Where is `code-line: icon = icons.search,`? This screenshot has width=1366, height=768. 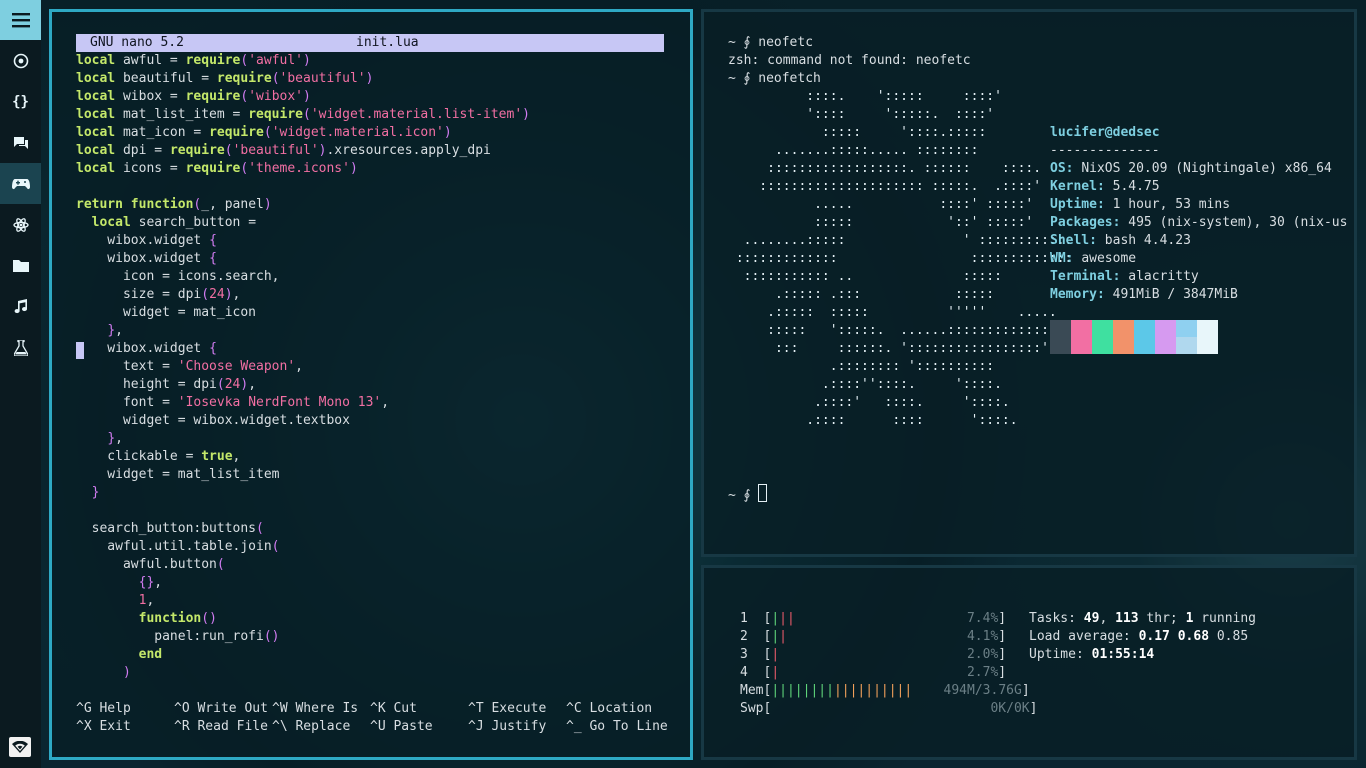
code-line: icon = icons.search, is located at coordinates (178, 276).